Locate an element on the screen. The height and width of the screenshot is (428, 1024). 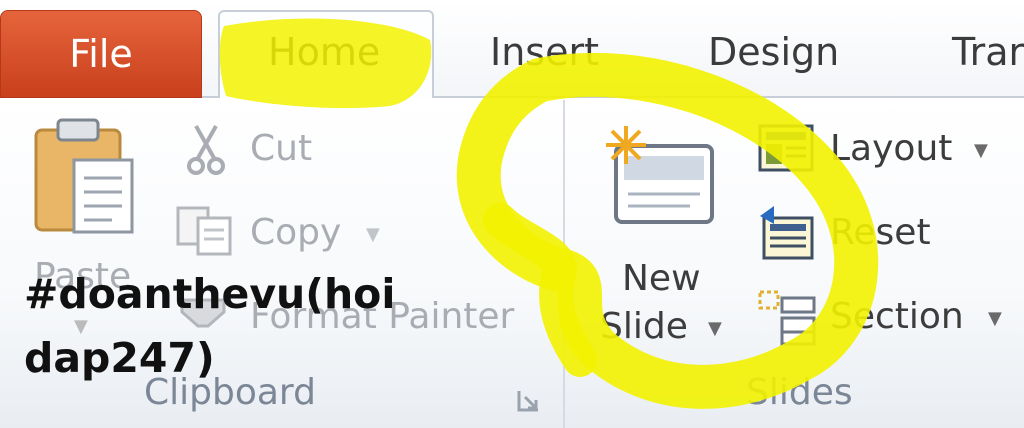
layout-dropdown-icon: ▼ is located at coordinates (981, 150).